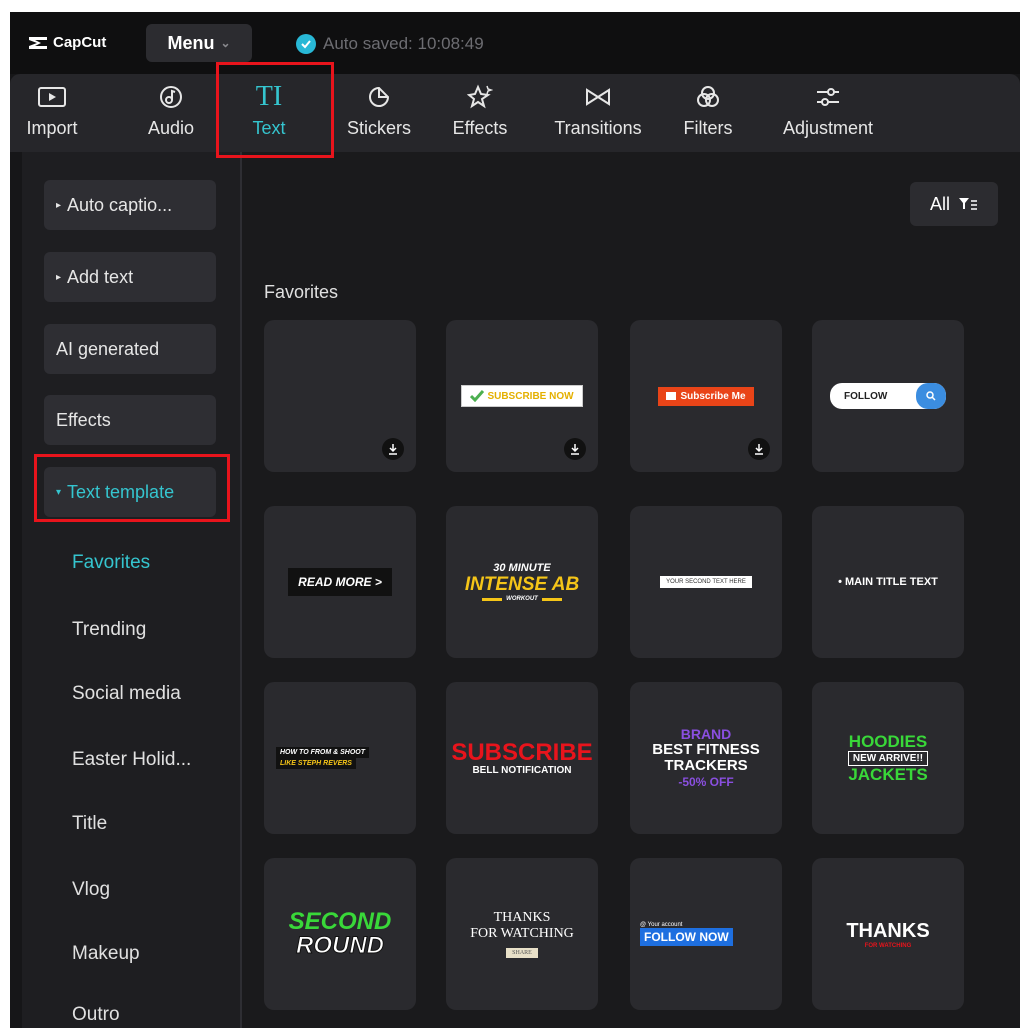 The image size is (1020, 1028). What do you see at coordinates (706, 734) in the screenshot?
I see `template-preview-text: BRAND` at bounding box center [706, 734].